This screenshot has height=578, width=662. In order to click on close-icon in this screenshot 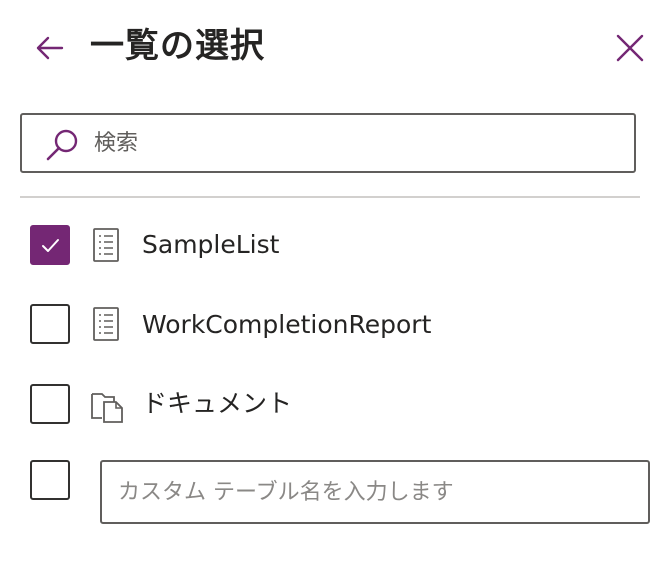, I will do `click(630, 48)`.